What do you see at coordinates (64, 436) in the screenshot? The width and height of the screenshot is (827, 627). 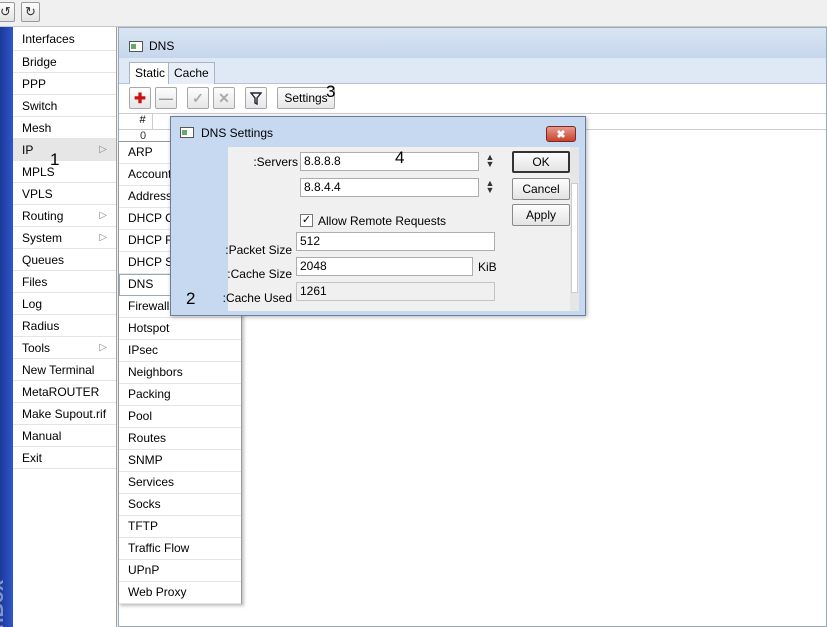 I see `sidebar-item-manual: Manual` at bounding box center [64, 436].